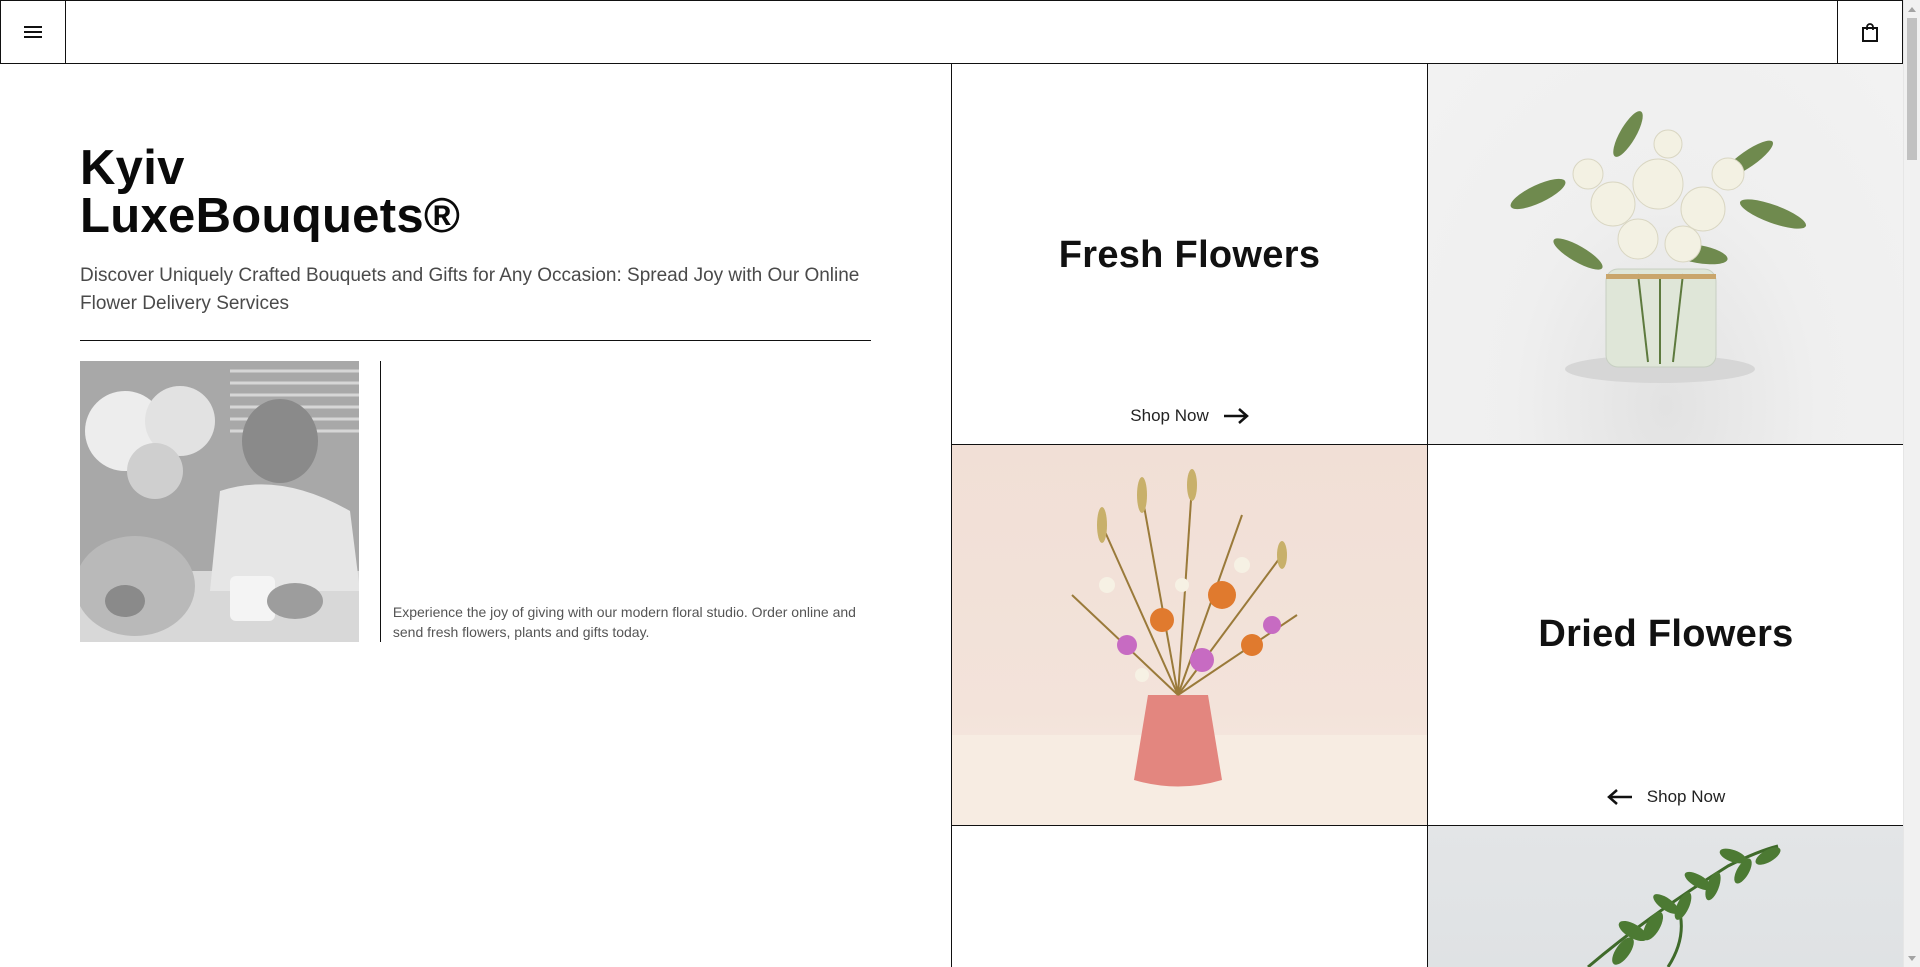 This screenshot has width=1920, height=967. What do you see at coordinates (1190, 896) in the screenshot?
I see `category-card-partial` at bounding box center [1190, 896].